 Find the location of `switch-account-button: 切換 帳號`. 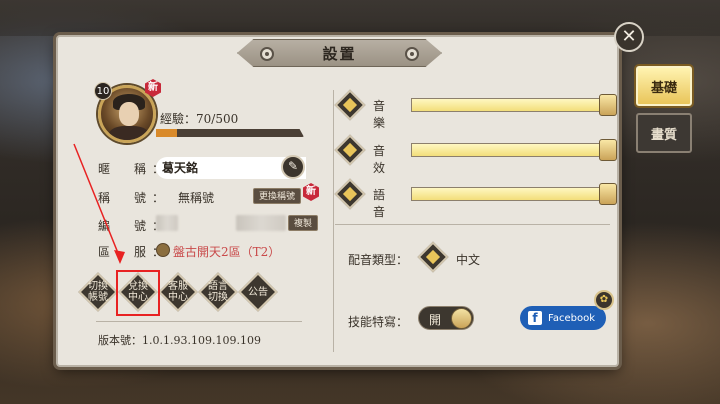

switch-account-button: 切換 帳號 is located at coordinates (98, 292).